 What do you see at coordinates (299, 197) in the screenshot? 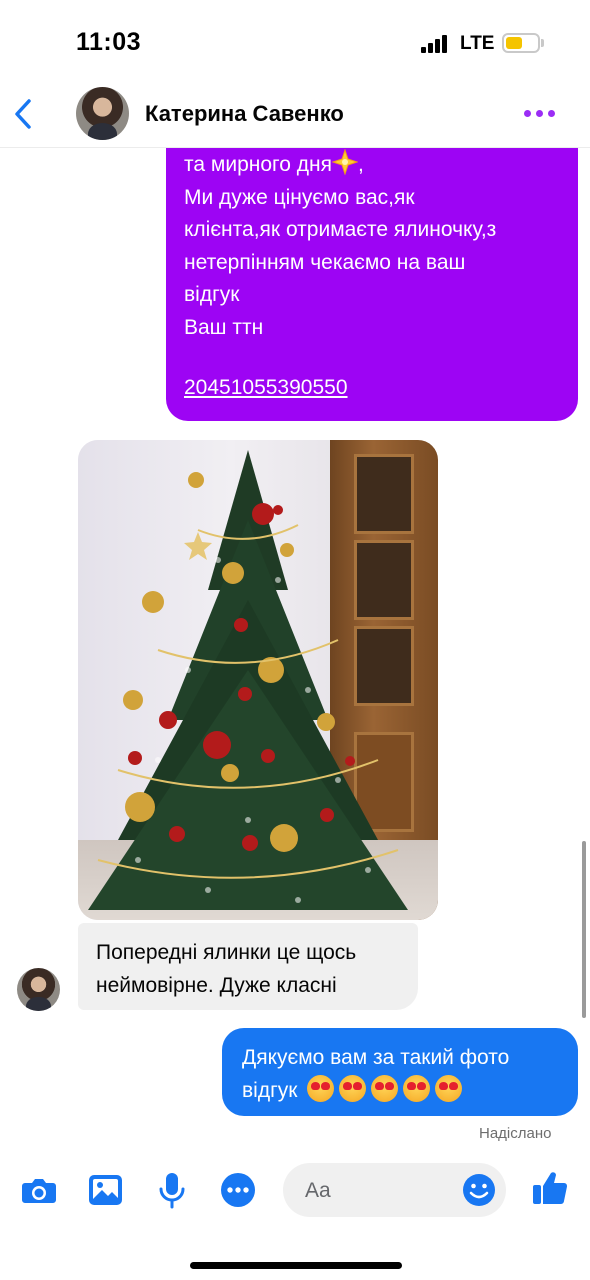
I see `message-text: Ми дуже цінуємо вас,як` at bounding box center [299, 197].